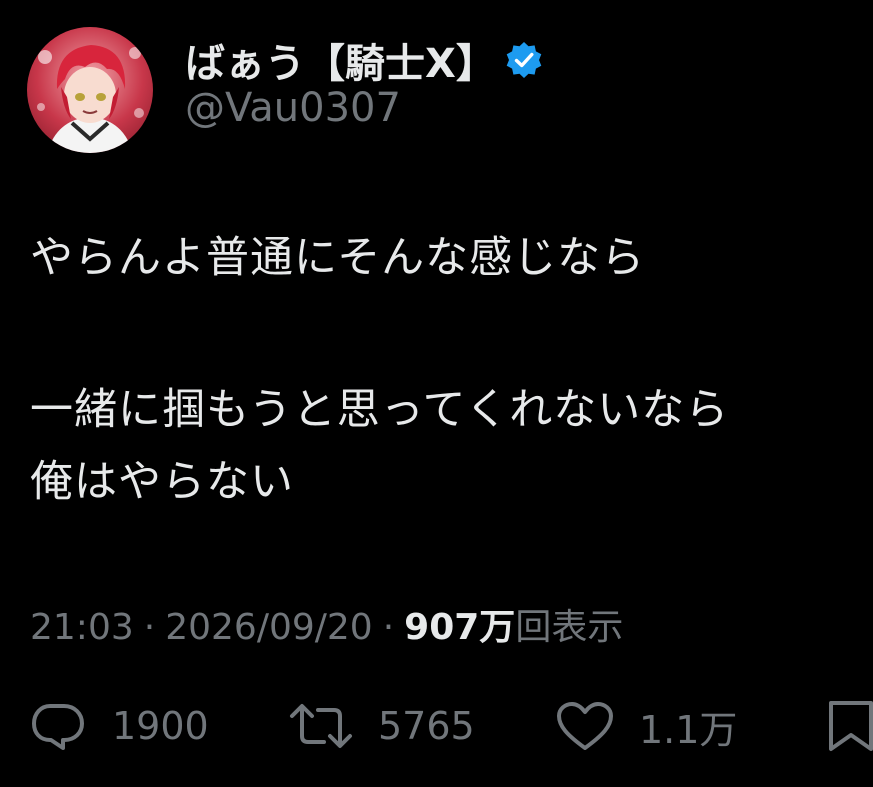 The height and width of the screenshot is (787, 873). What do you see at coordinates (340, 64) in the screenshot?
I see `display-name-text: ばぁう【騎士X】` at bounding box center [340, 64].